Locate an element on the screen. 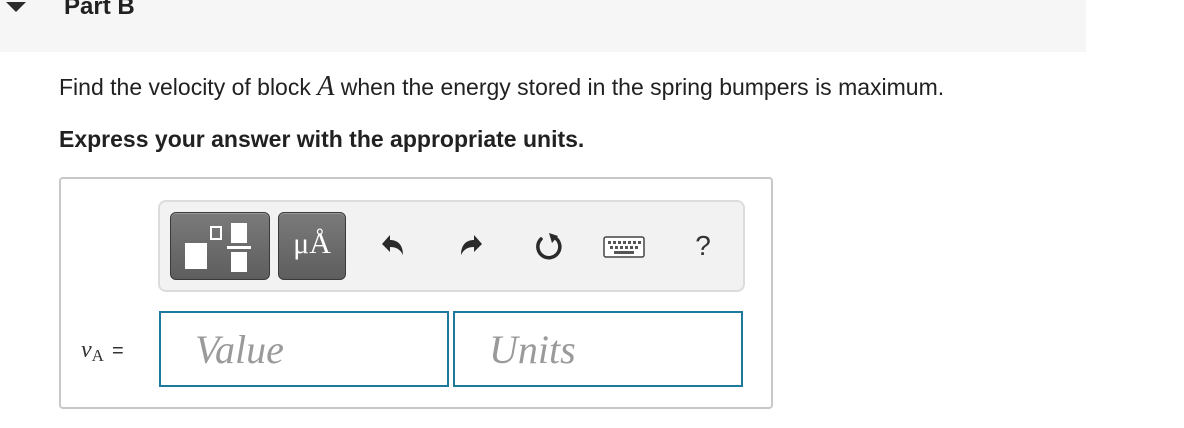 Image resolution: width=1184 pixels, height=428 pixels. math-toolbar: μÅ ? is located at coordinates (451, 246).